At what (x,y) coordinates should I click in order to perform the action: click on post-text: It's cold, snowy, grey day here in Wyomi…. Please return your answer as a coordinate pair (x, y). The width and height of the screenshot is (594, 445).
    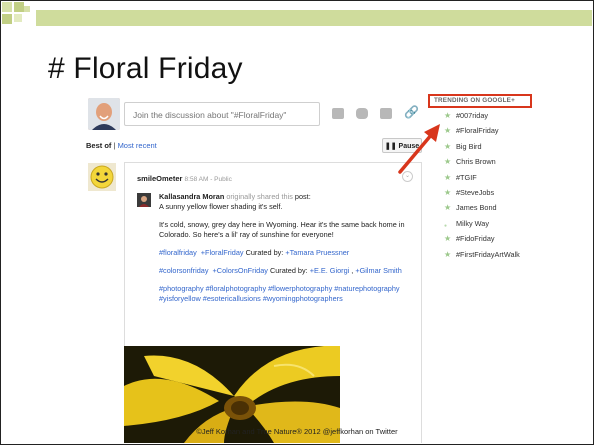
    Looking at the image, I should click on (282, 229).